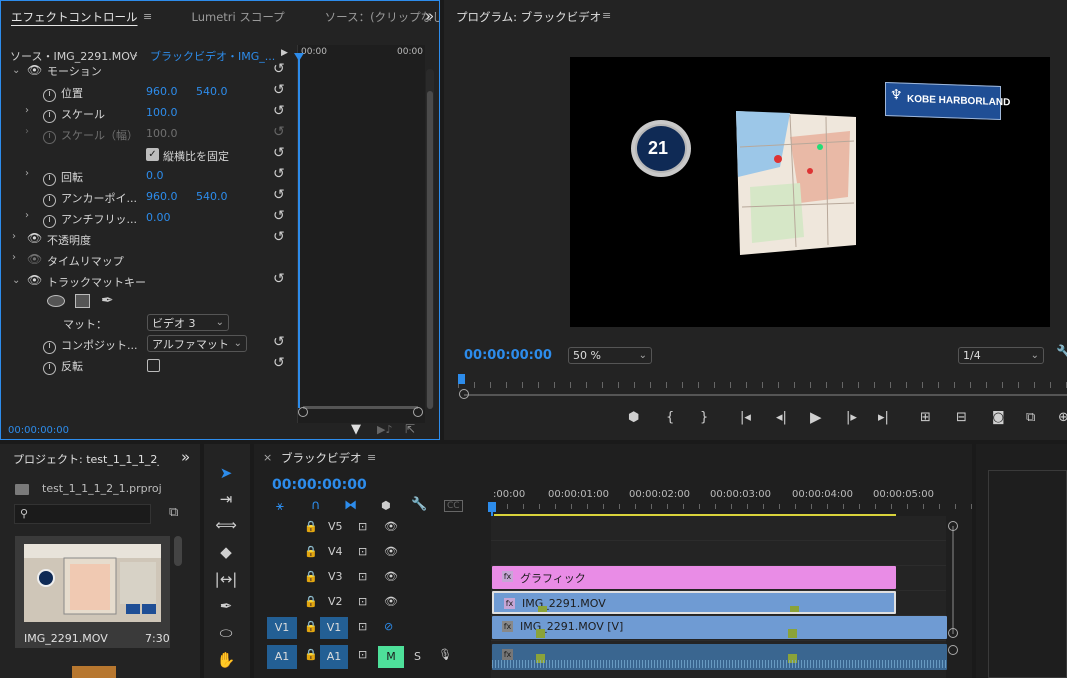  What do you see at coordinates (226, 525) in the screenshot?
I see `ripple-edit-icon: ⟺` at bounding box center [226, 525].